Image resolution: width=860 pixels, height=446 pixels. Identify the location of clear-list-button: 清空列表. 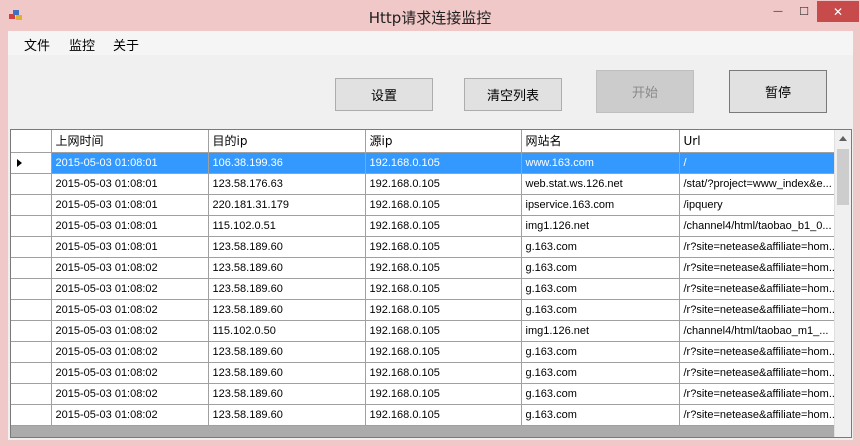
(513, 94).